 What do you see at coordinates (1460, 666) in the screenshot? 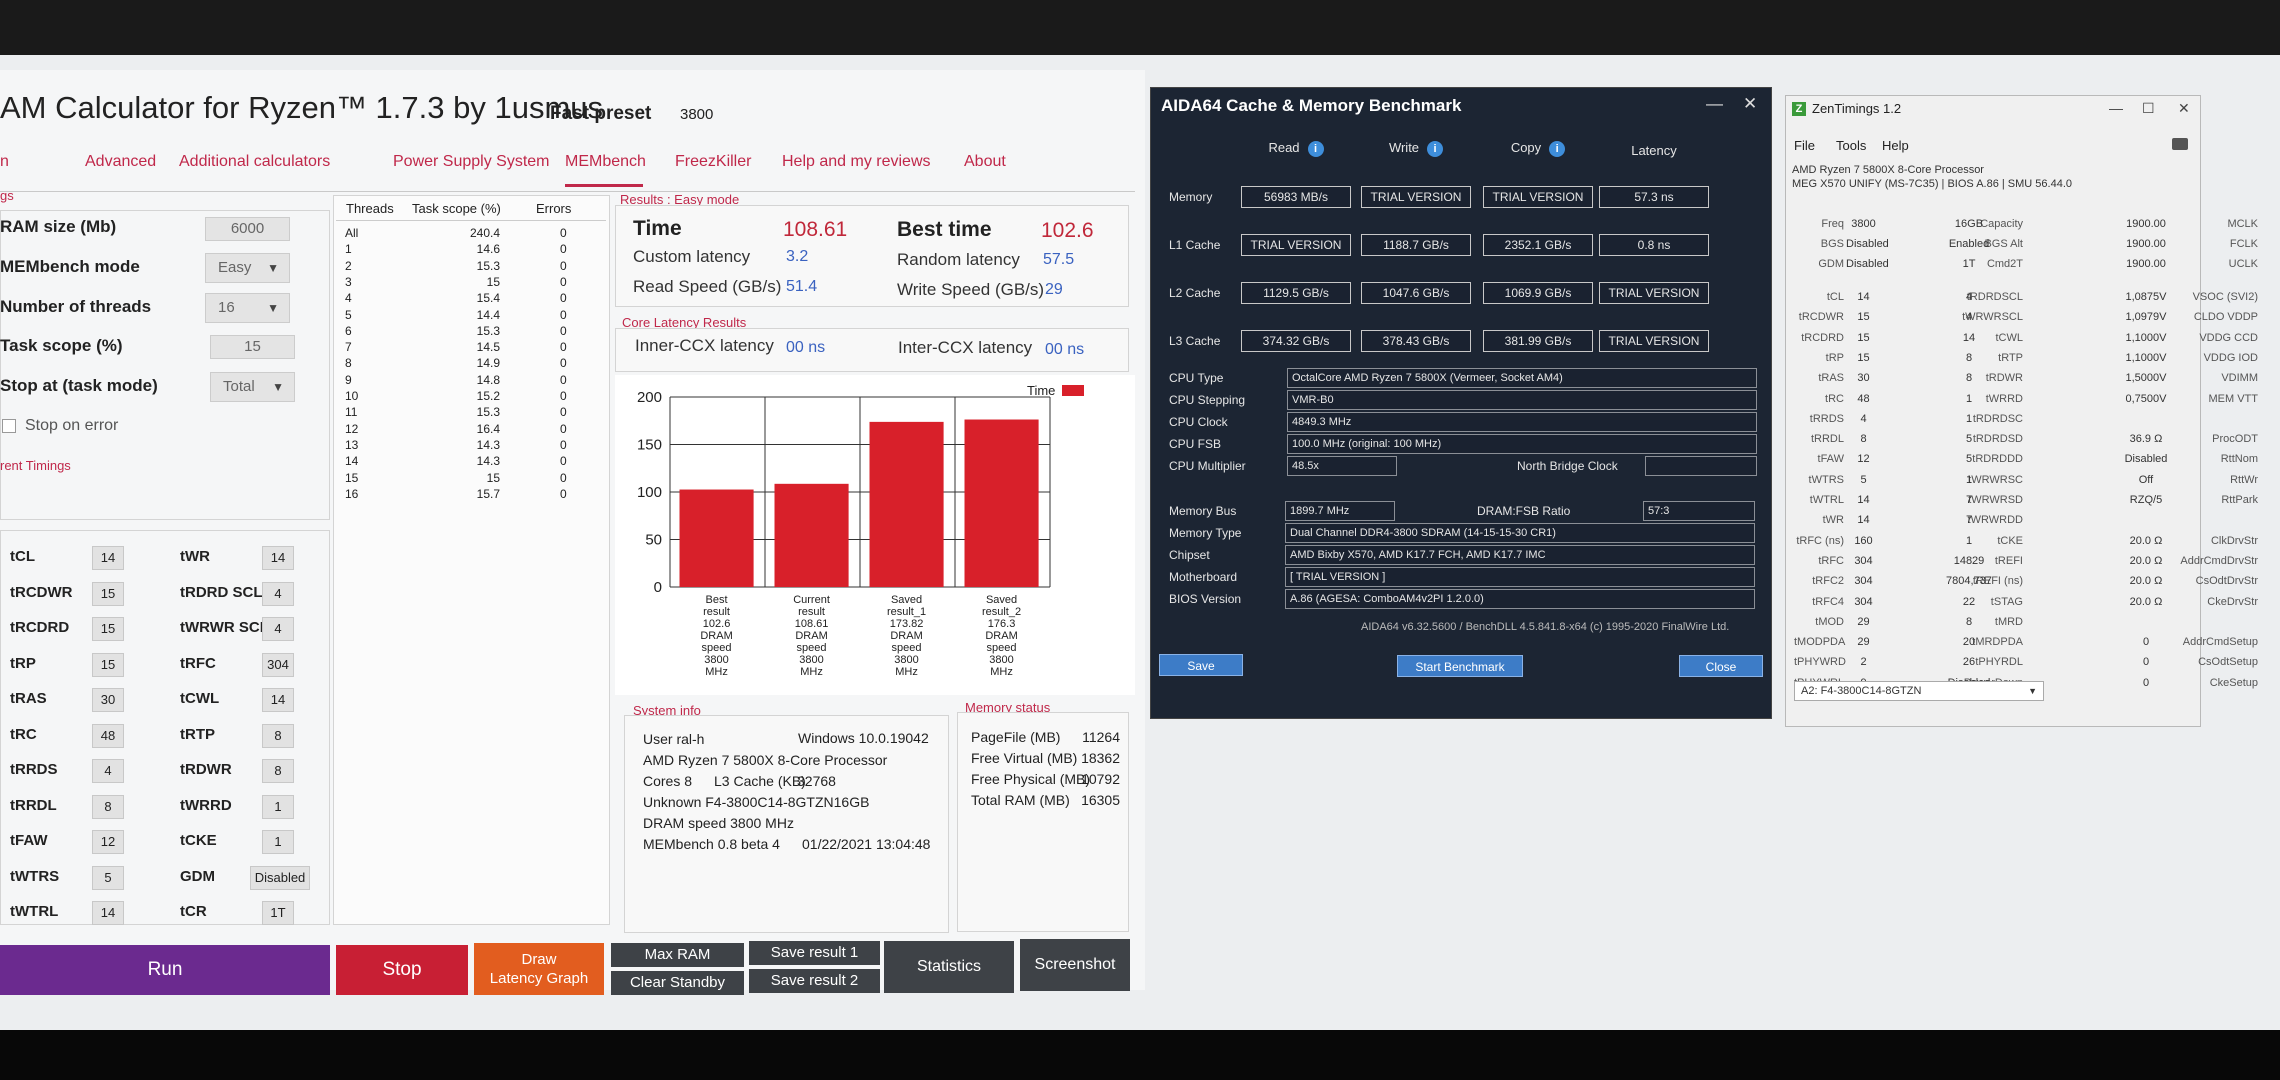
I see `start-benchmark-button: Start Benchmark` at bounding box center [1460, 666].